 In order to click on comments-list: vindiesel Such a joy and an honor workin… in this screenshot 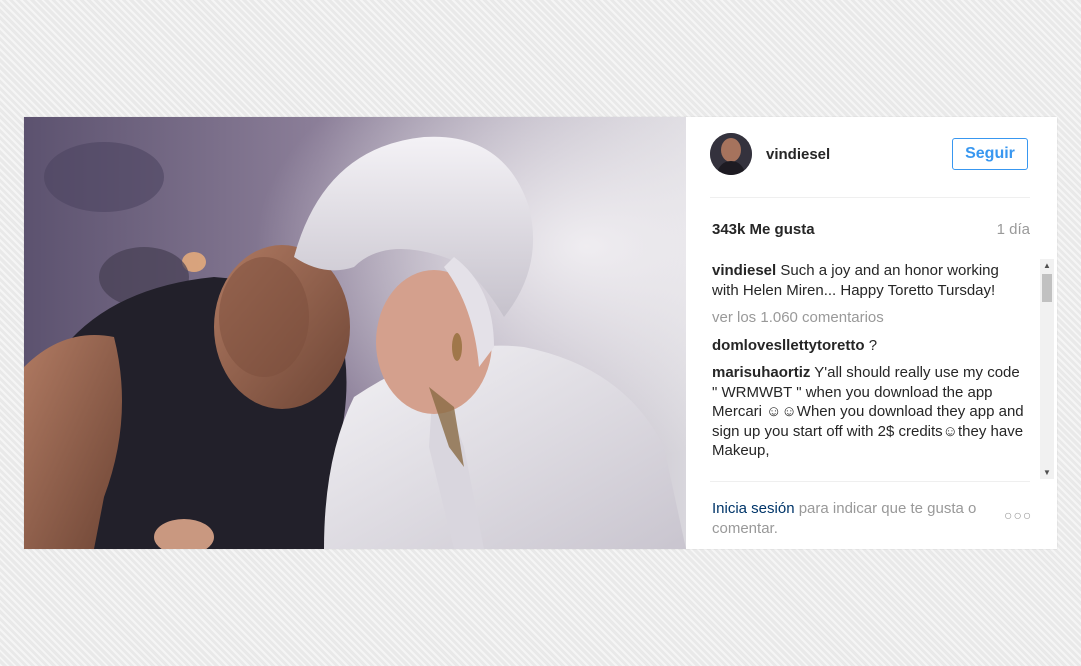, I will do `click(868, 369)`.